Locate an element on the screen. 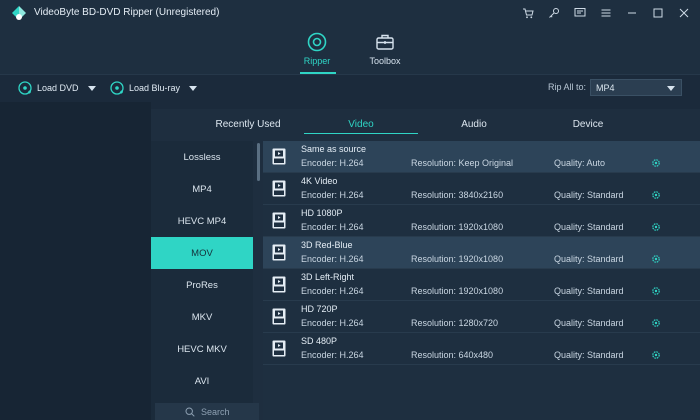 The height and width of the screenshot is (420, 700). search-icon is located at coordinates (190, 411).